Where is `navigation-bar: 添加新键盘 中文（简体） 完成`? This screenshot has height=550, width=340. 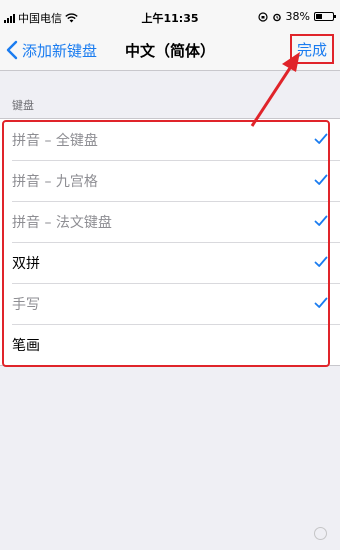 navigation-bar: 添加新键盘 中文（简体） 完成 is located at coordinates (170, 52).